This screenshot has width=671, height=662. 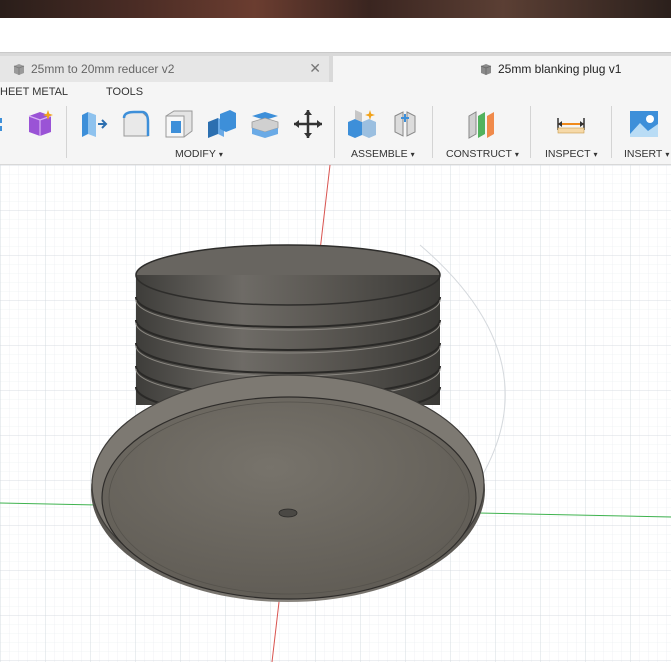 I want to click on background-photo-strip, so click(x=335, y=9).